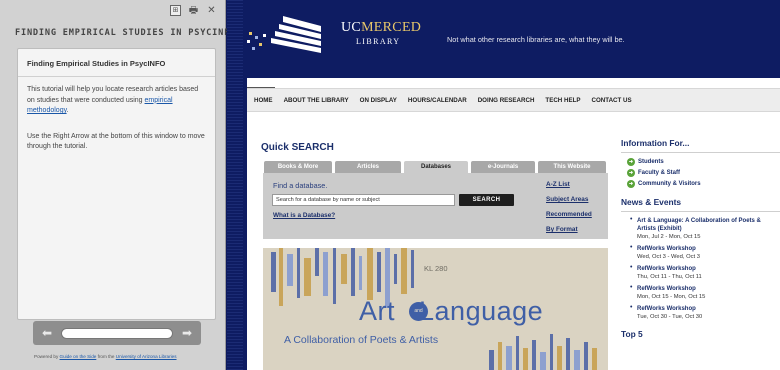 Image resolution: width=780 pixels, height=370 pixels. Describe the element at coordinates (175, 10) in the screenshot. I see `popout-icon: ⊞` at that location.